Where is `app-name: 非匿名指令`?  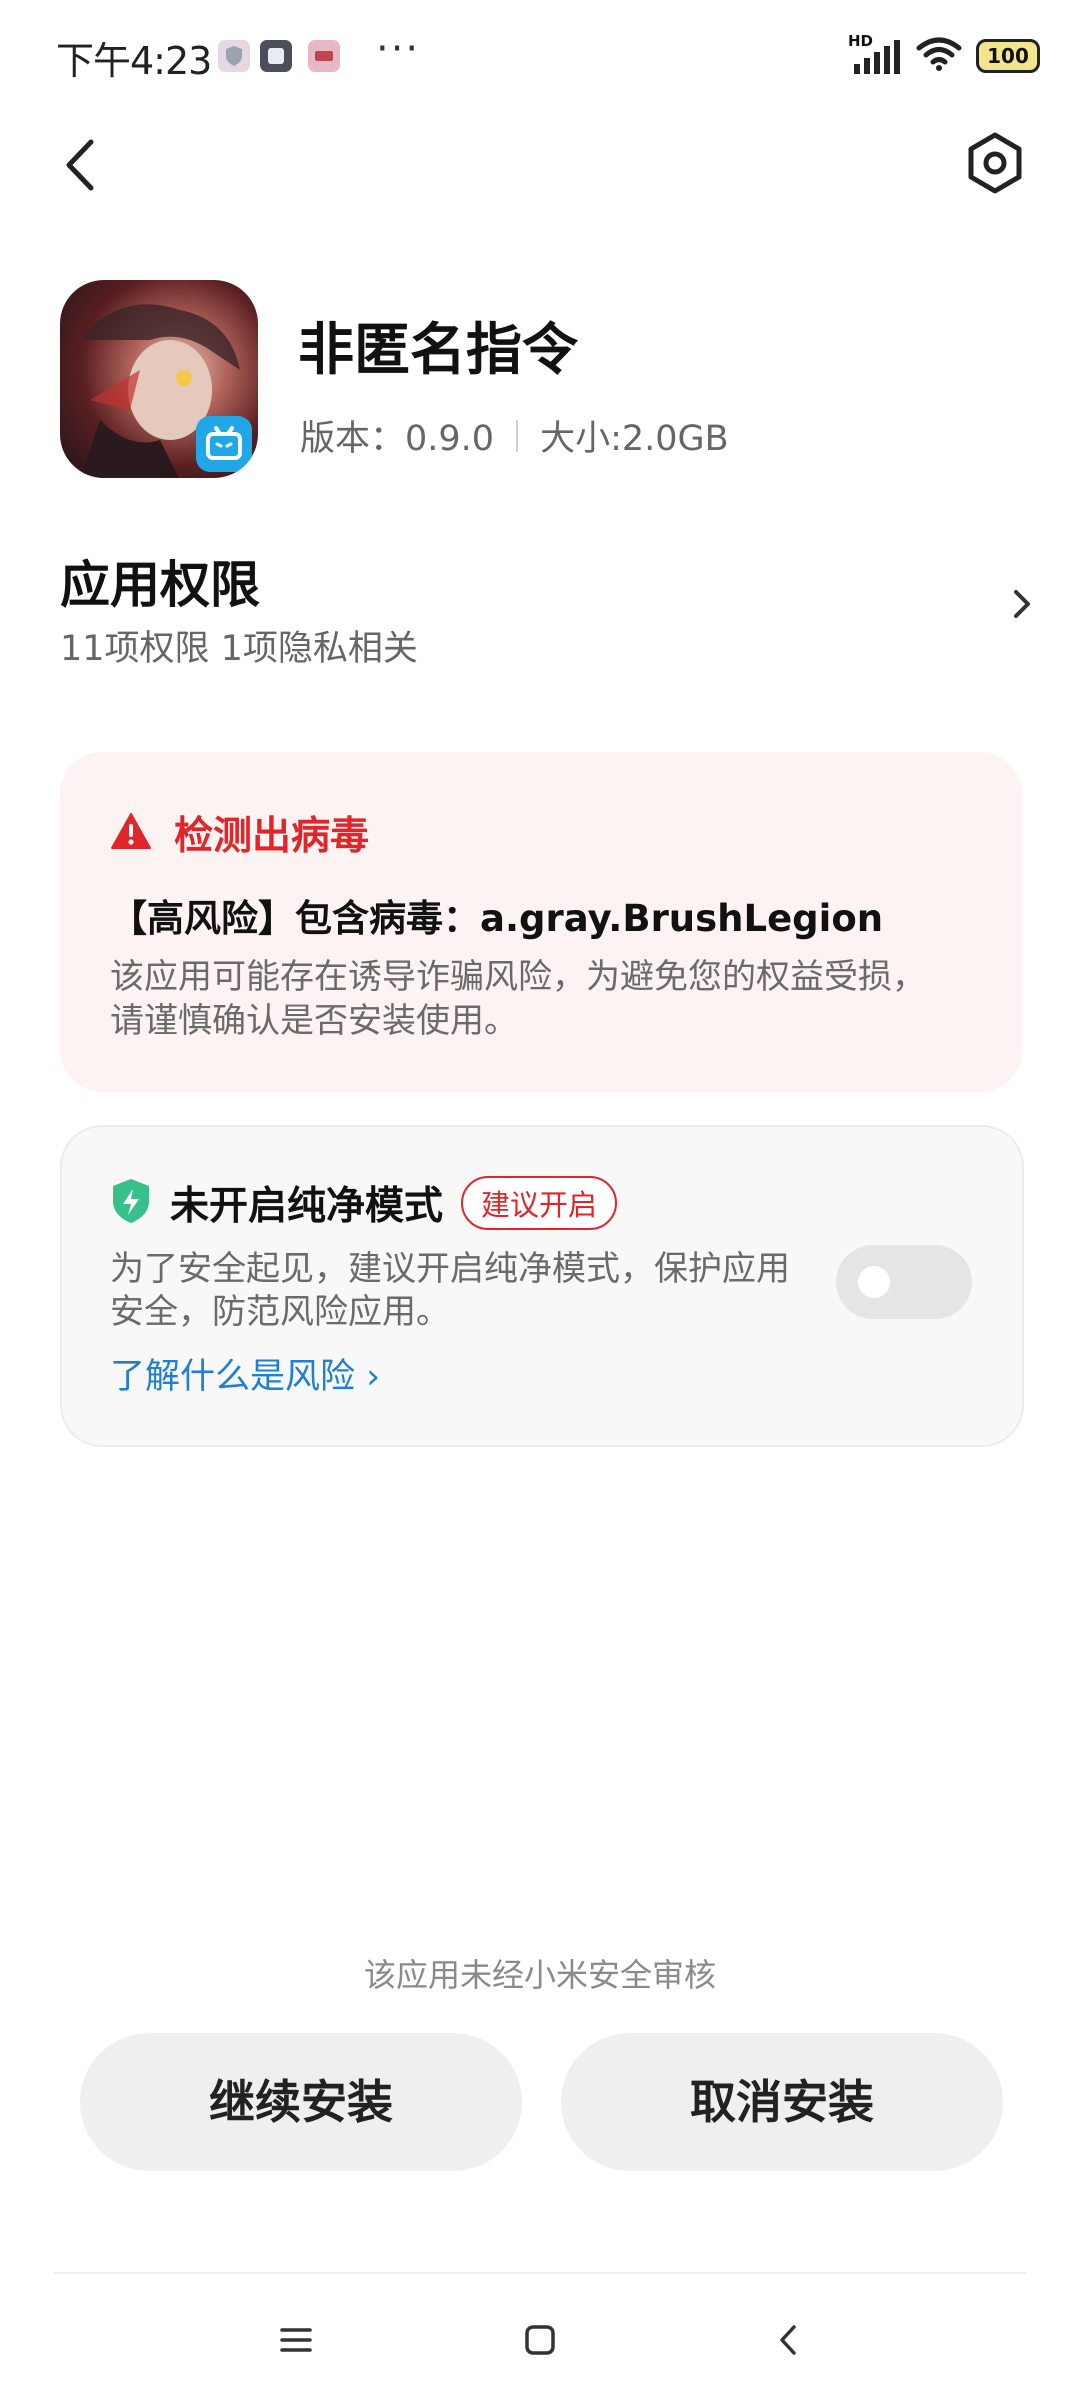 app-name: 非匿名指令 is located at coordinates (438, 350).